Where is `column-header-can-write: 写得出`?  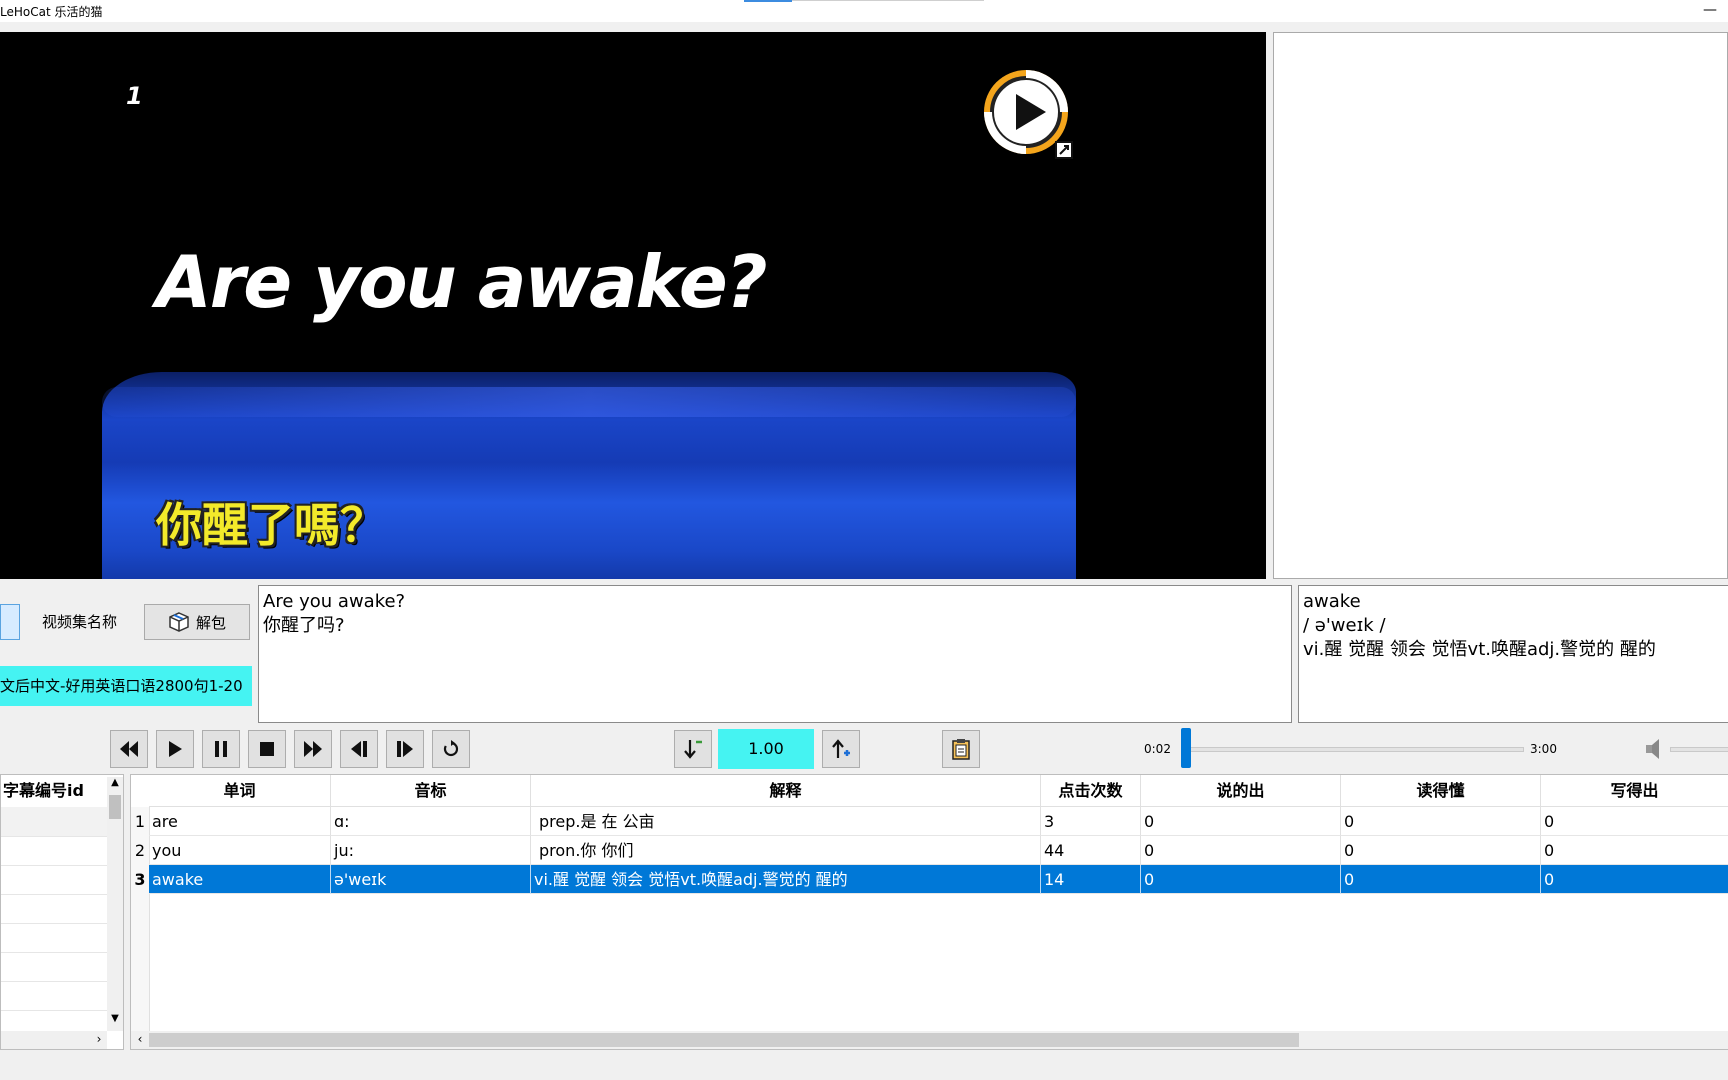
column-header-can-write: 写得出 is located at coordinates (1634, 791).